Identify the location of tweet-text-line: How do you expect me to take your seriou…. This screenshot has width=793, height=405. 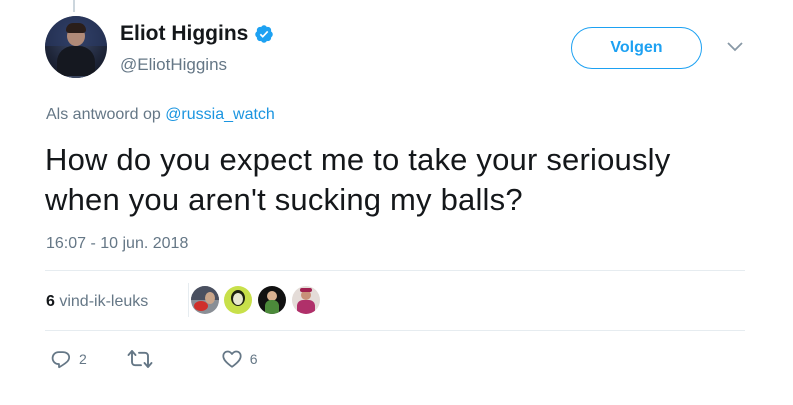
(358, 159).